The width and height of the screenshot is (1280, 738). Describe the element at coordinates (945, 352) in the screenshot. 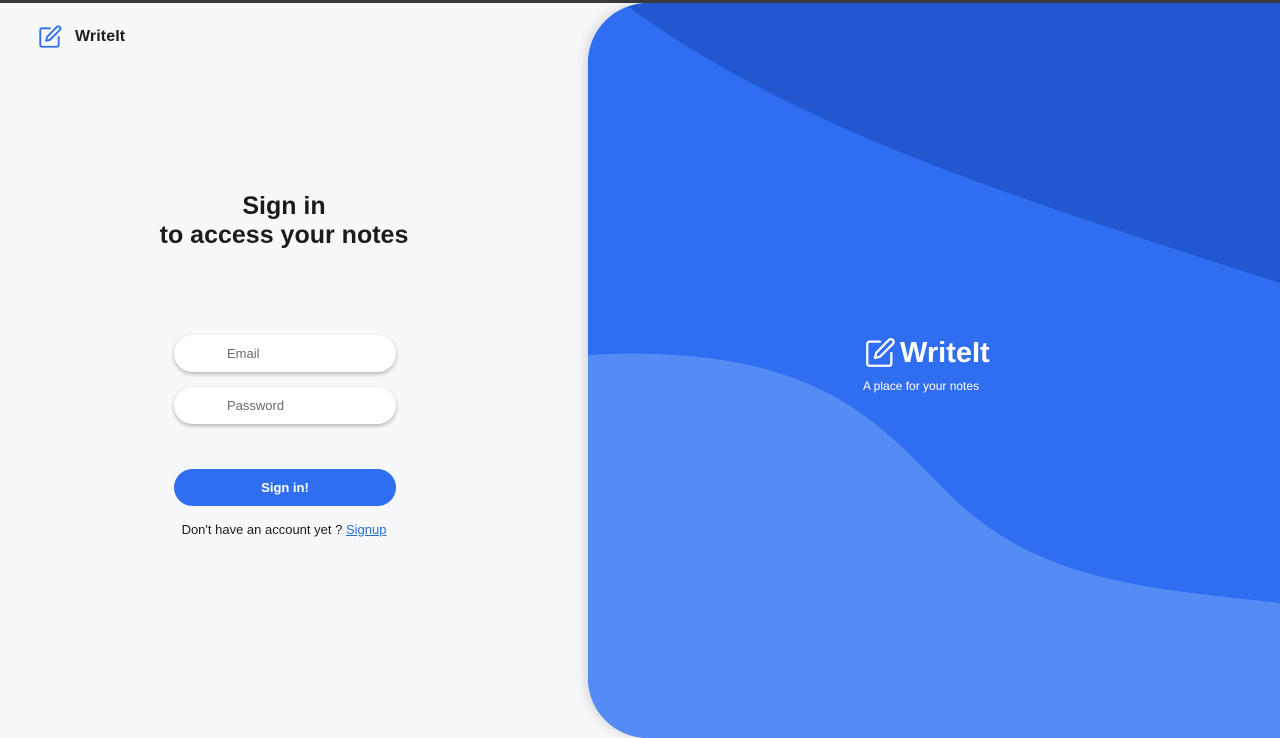

I see `hero-title: WriteIt` at that location.